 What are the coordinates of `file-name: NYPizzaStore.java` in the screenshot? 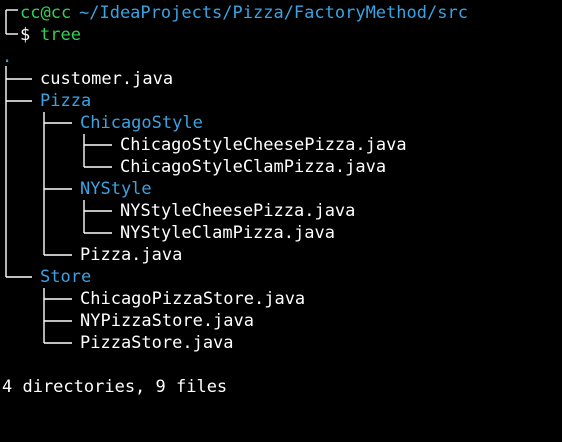 It's located at (167, 321).